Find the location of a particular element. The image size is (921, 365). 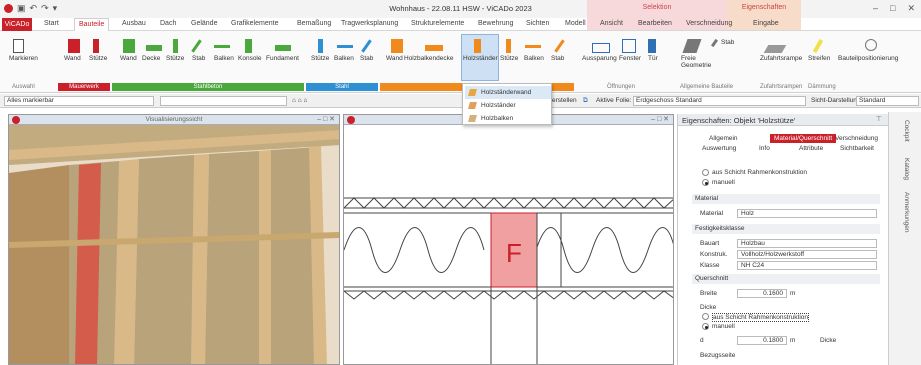

filter-combo: Alles markierbar is located at coordinates (79, 101).